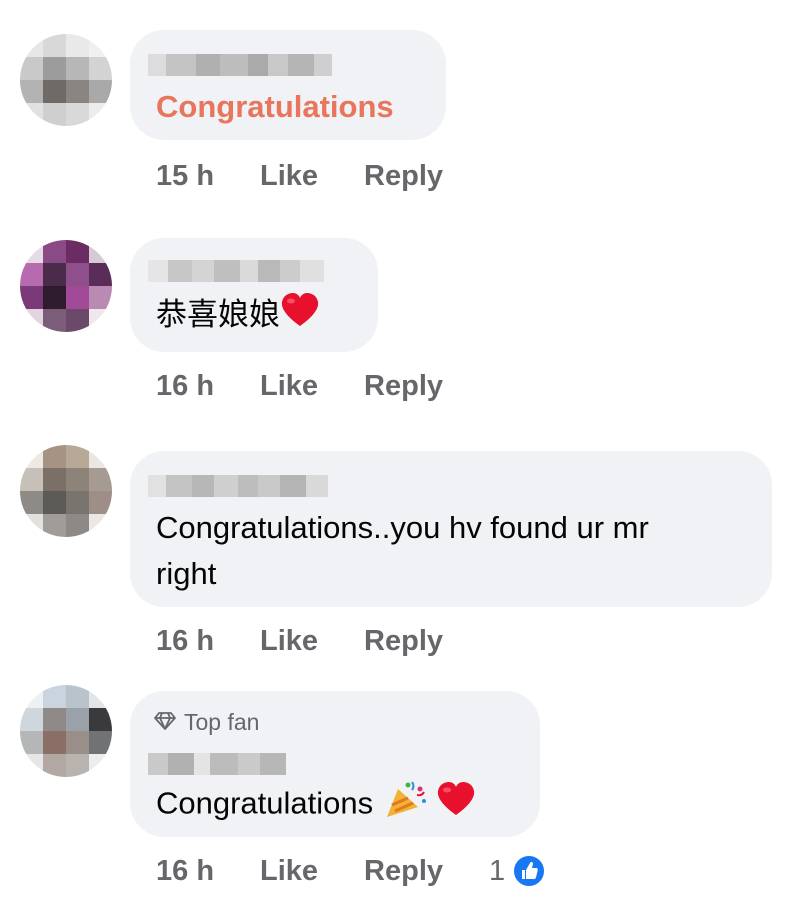  What do you see at coordinates (192, 176) in the screenshot?
I see `comment-time: 15 h` at bounding box center [192, 176].